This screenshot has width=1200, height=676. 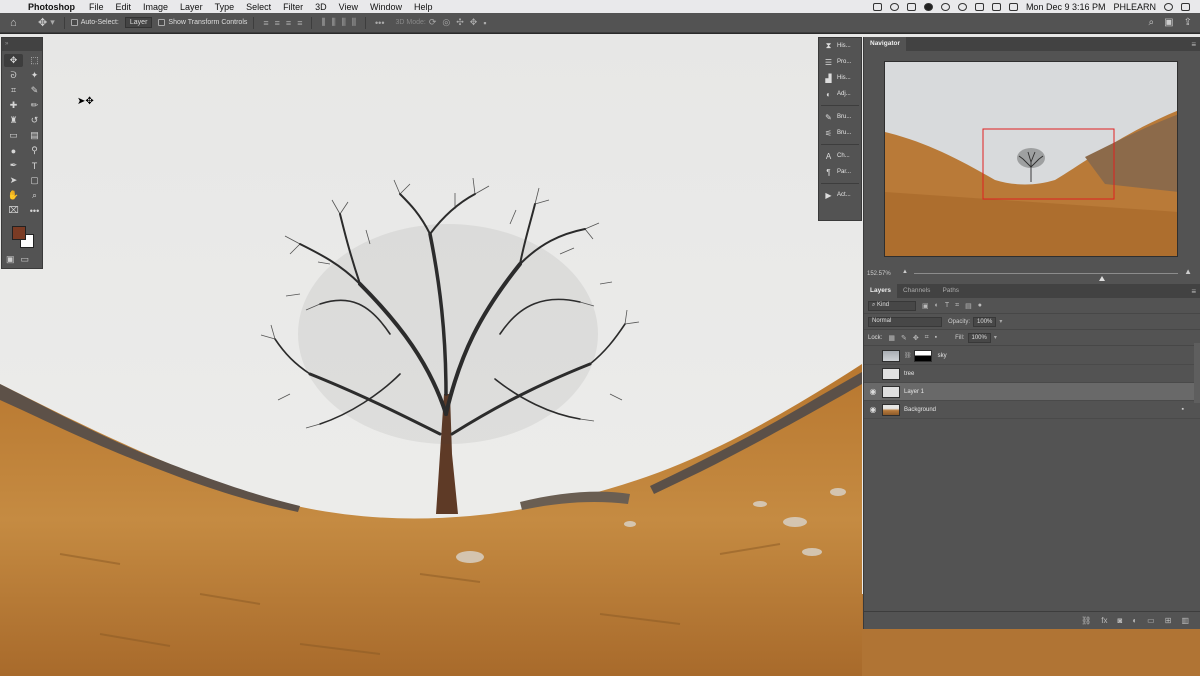 I want to click on 3d-roll-icon: ◎, so click(x=446, y=22).